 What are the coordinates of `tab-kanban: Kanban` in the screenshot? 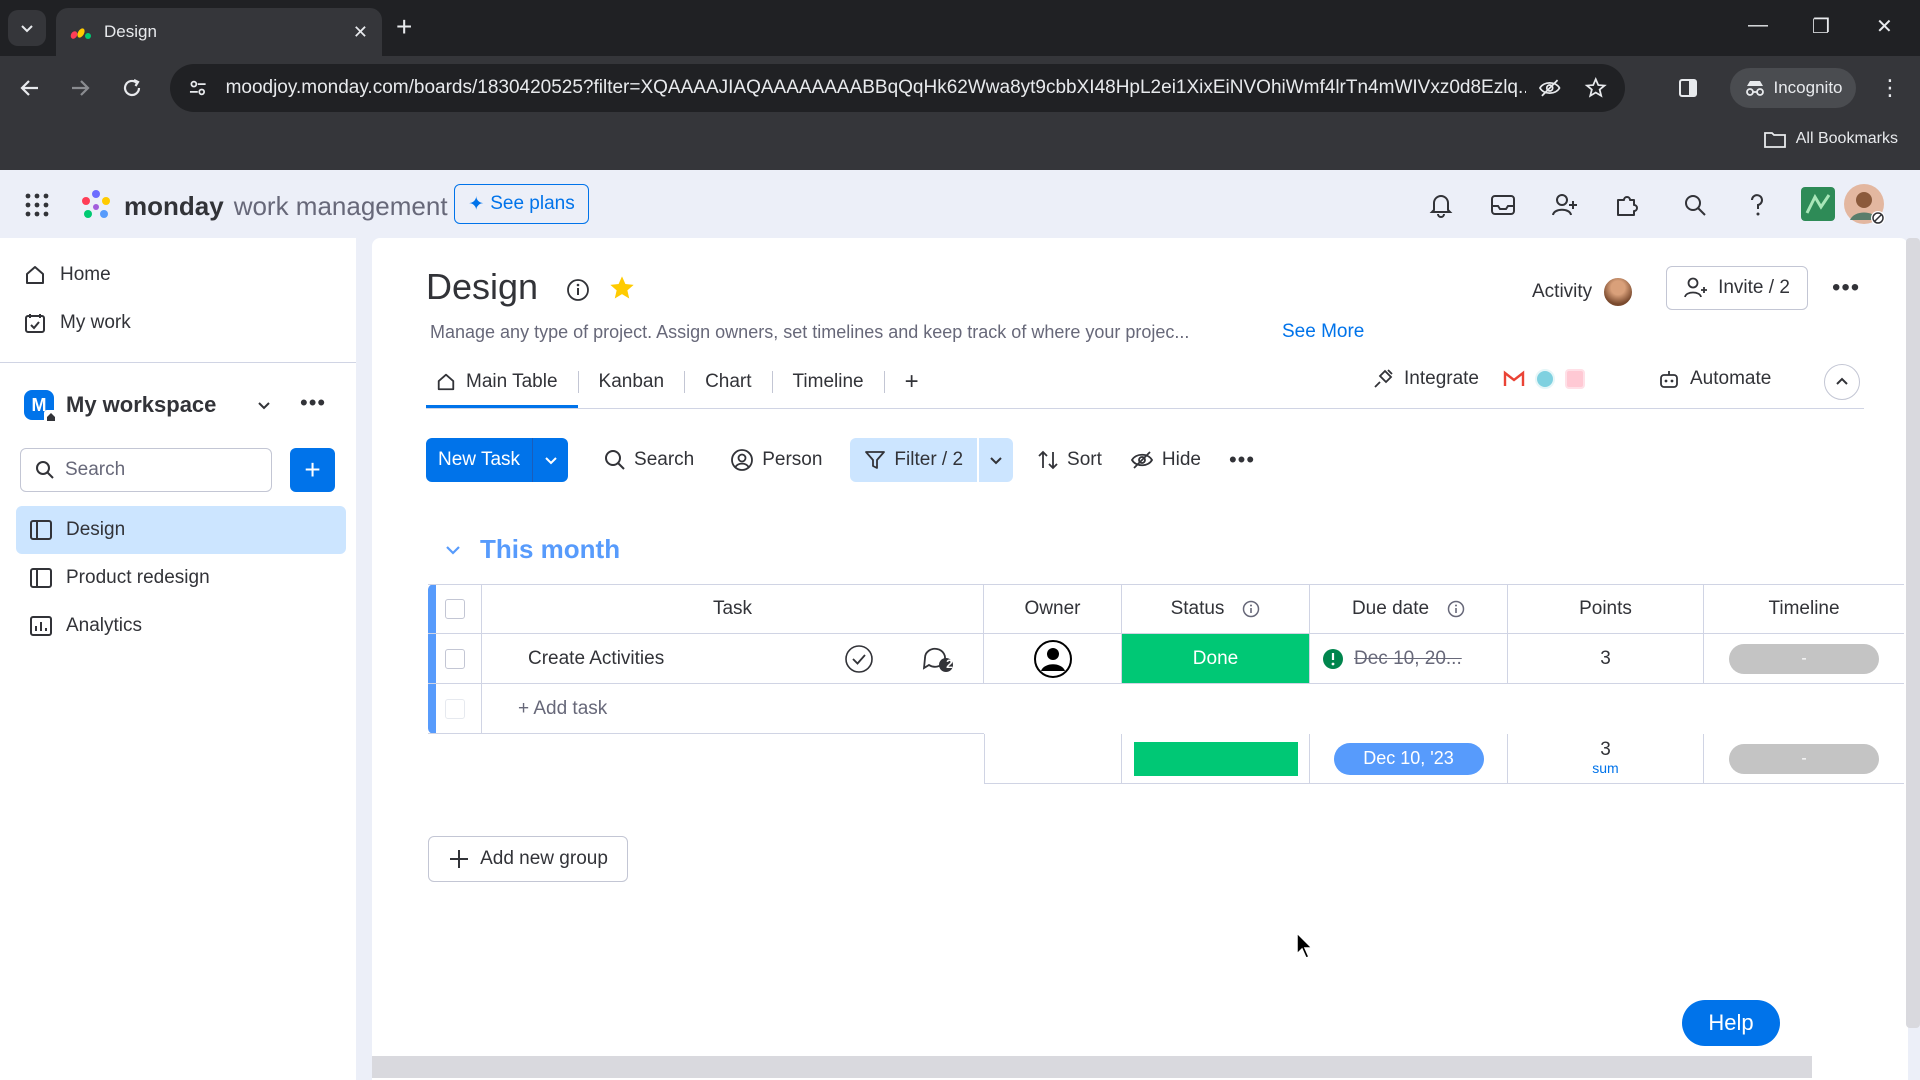 It's located at (632, 382).